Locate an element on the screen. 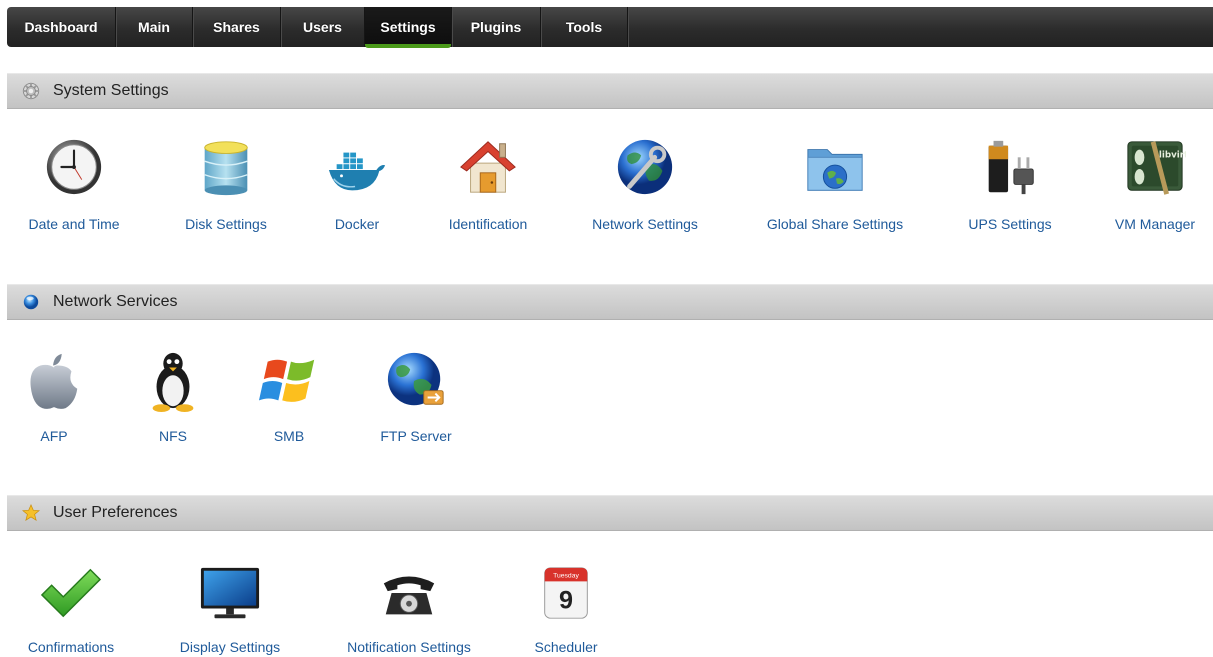  item-label: Scheduler is located at coordinates (566, 647).